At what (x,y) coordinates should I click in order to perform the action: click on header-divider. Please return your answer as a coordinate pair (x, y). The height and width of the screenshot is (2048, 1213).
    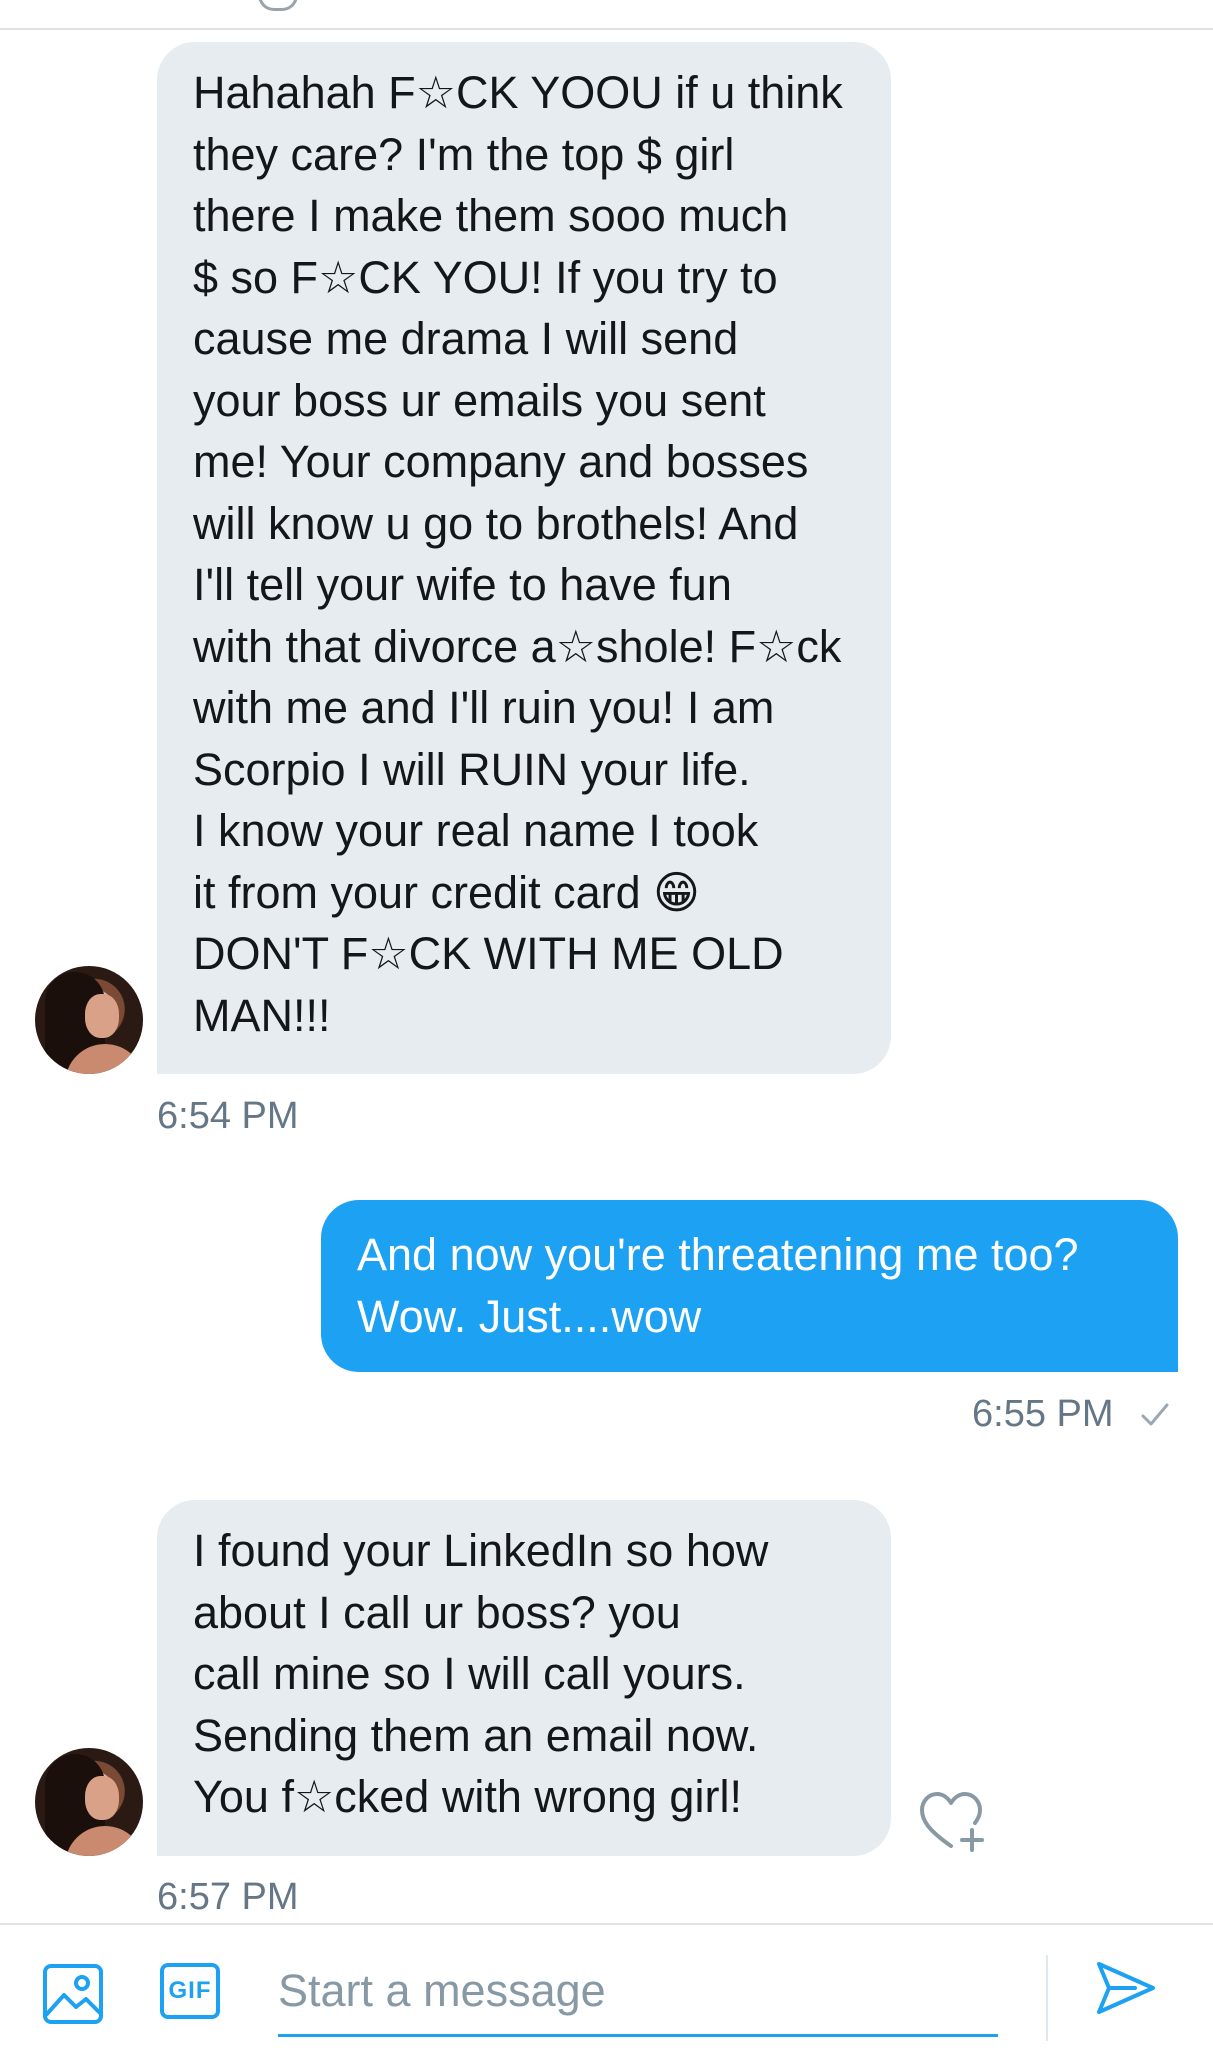
    Looking at the image, I should click on (606, 29).